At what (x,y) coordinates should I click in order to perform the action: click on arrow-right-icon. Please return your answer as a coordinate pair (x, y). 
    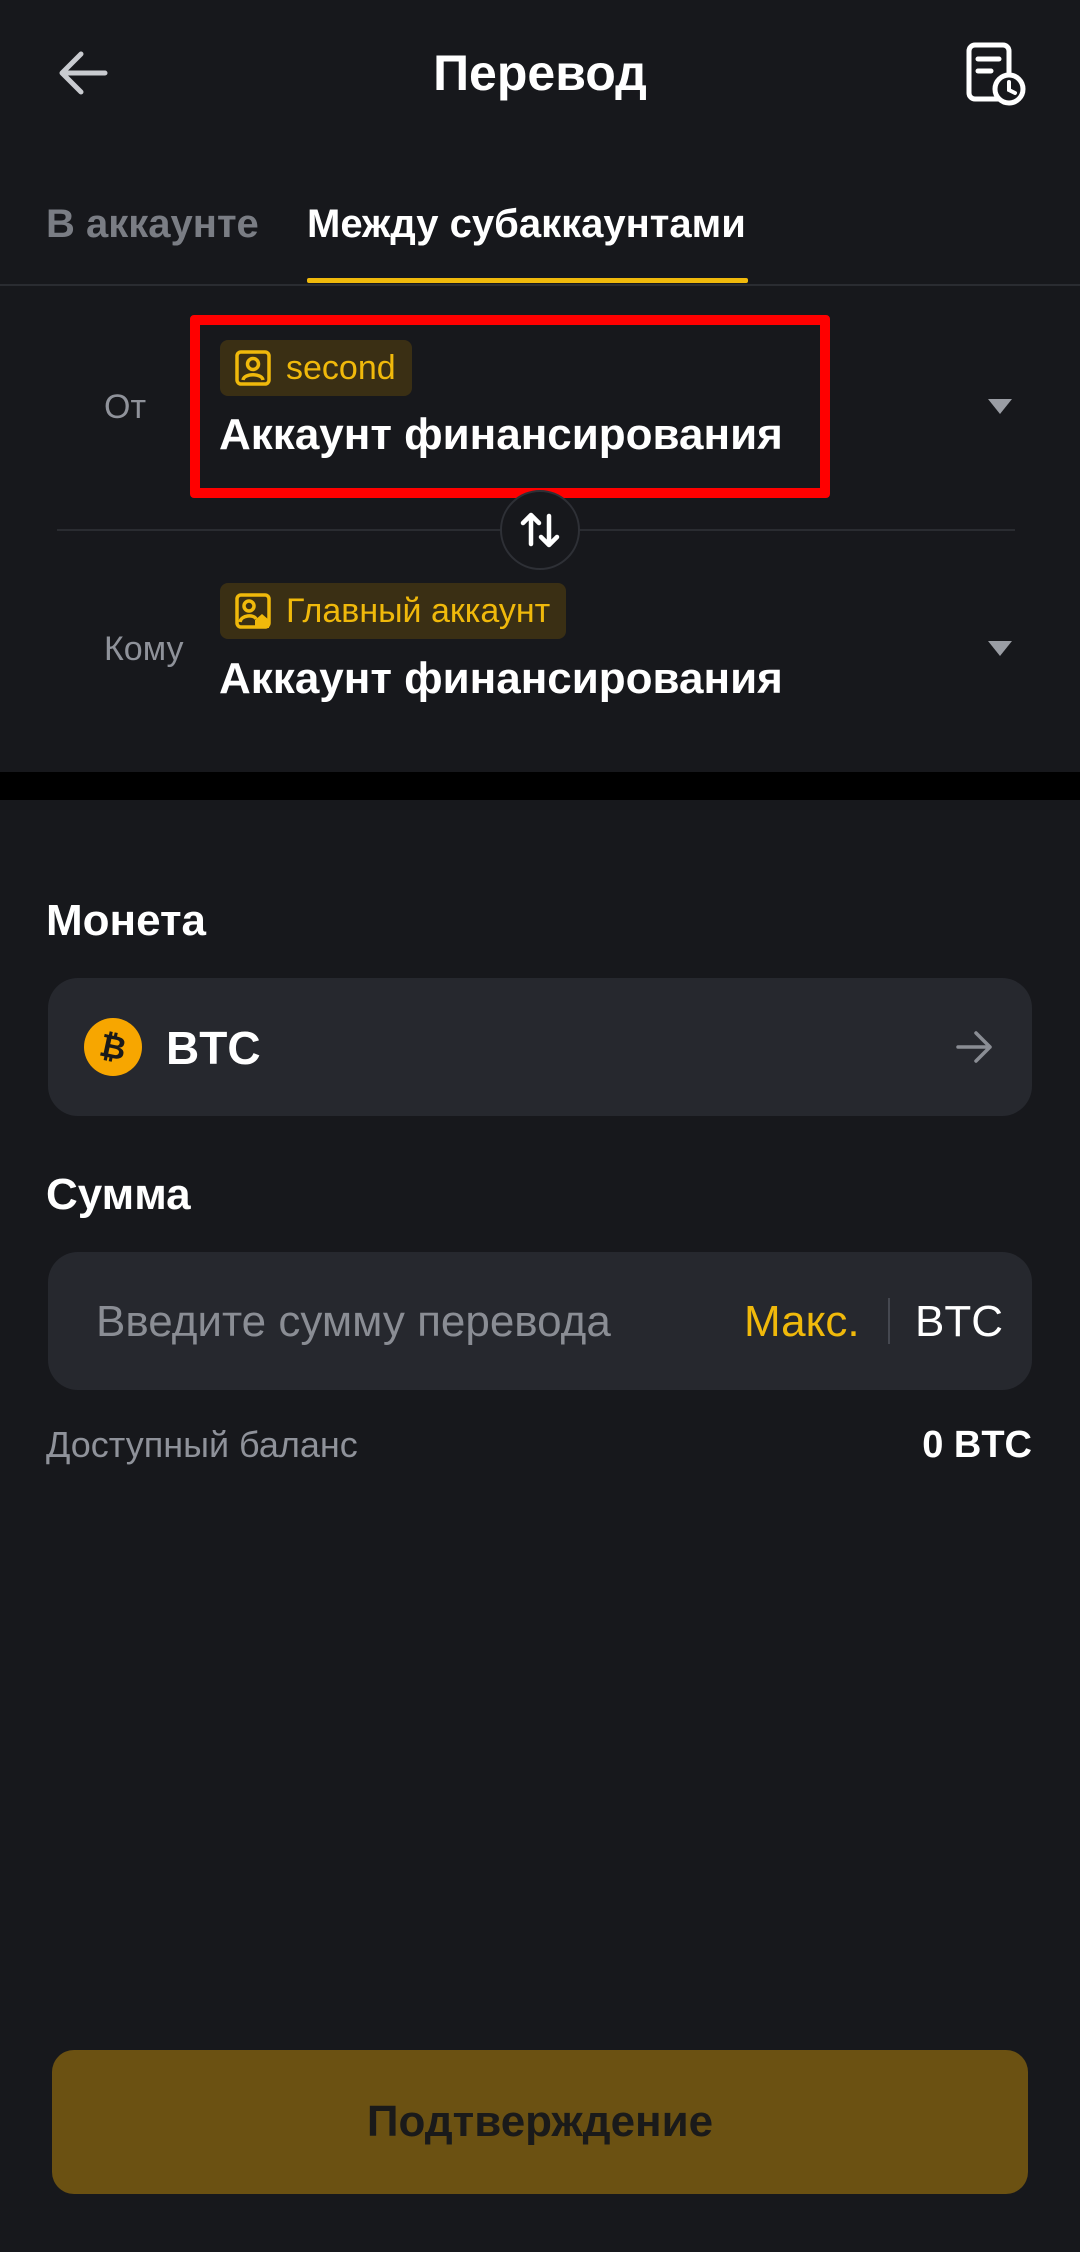
    Looking at the image, I should click on (974, 1047).